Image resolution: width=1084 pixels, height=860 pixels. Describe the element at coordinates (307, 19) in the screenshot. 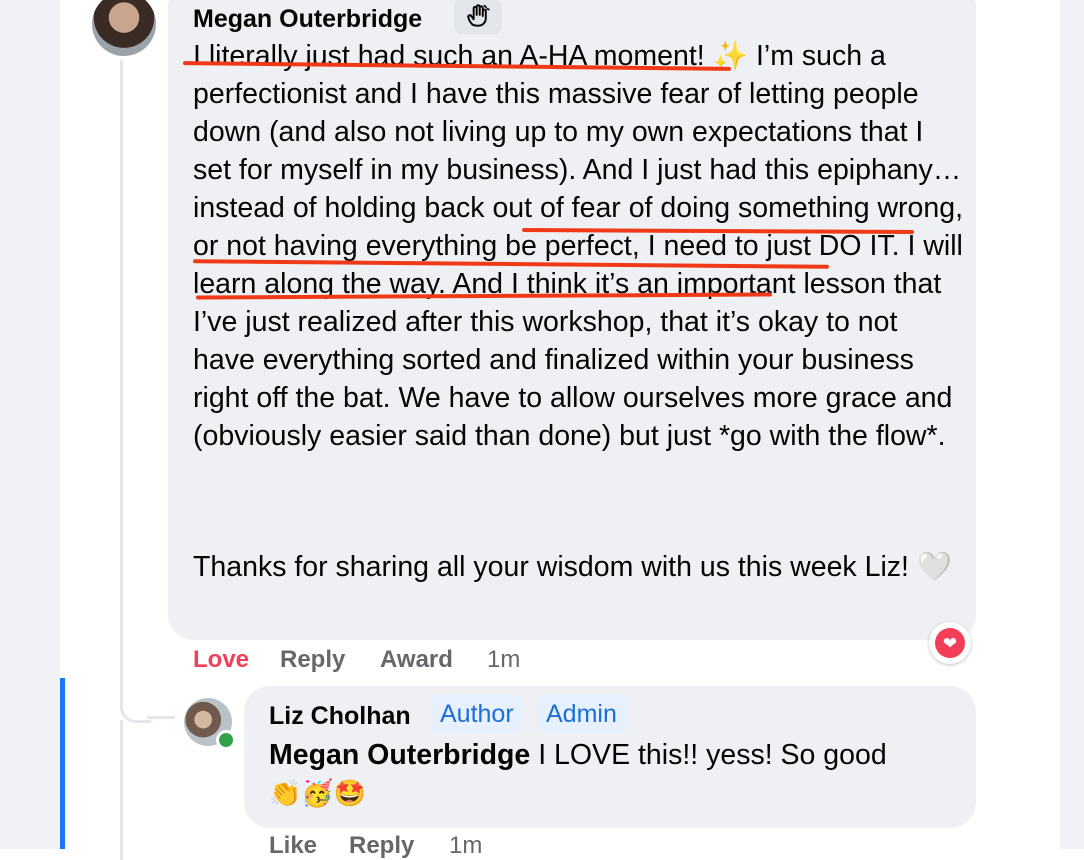

I see `comment-author: Megan Outerbridge` at that location.